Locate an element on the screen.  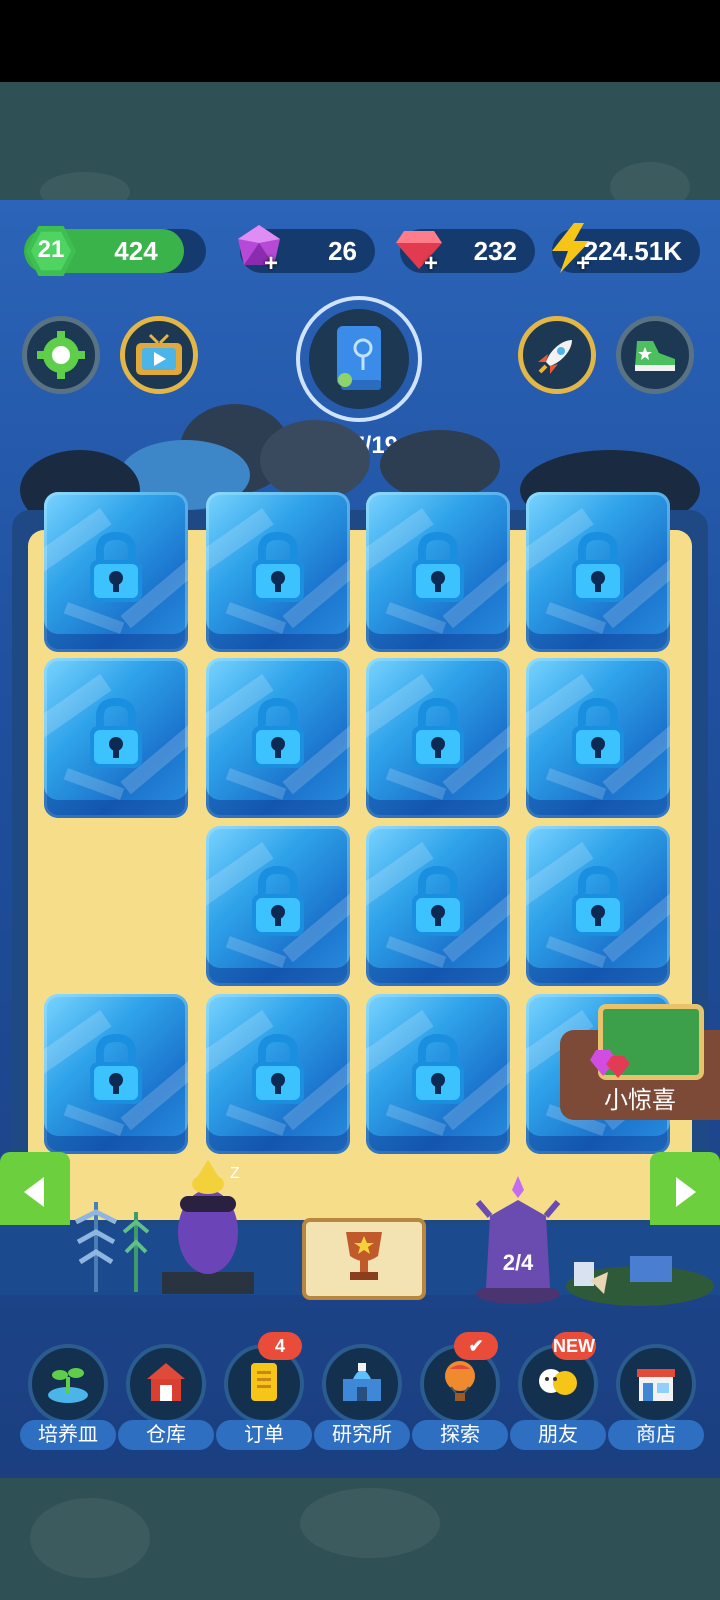
nav-item-sprout: 培养皿 is located at coordinates (68, 1399).